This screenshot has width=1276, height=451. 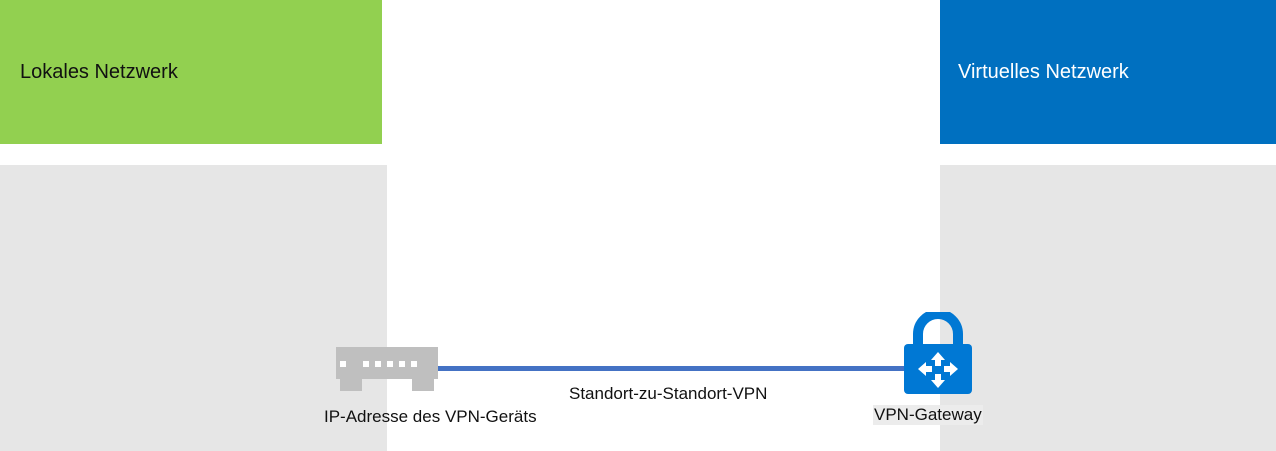 I want to click on vpn-gateway-lock-icon, so click(x=938, y=353).